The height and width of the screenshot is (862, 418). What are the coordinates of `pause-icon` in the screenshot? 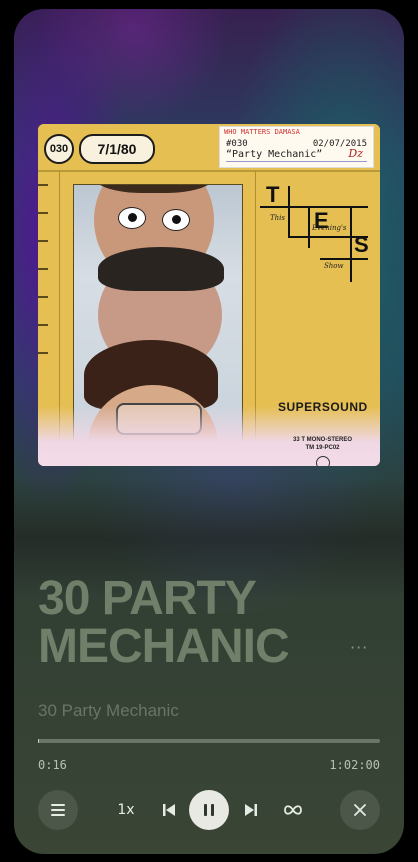 It's located at (209, 810).